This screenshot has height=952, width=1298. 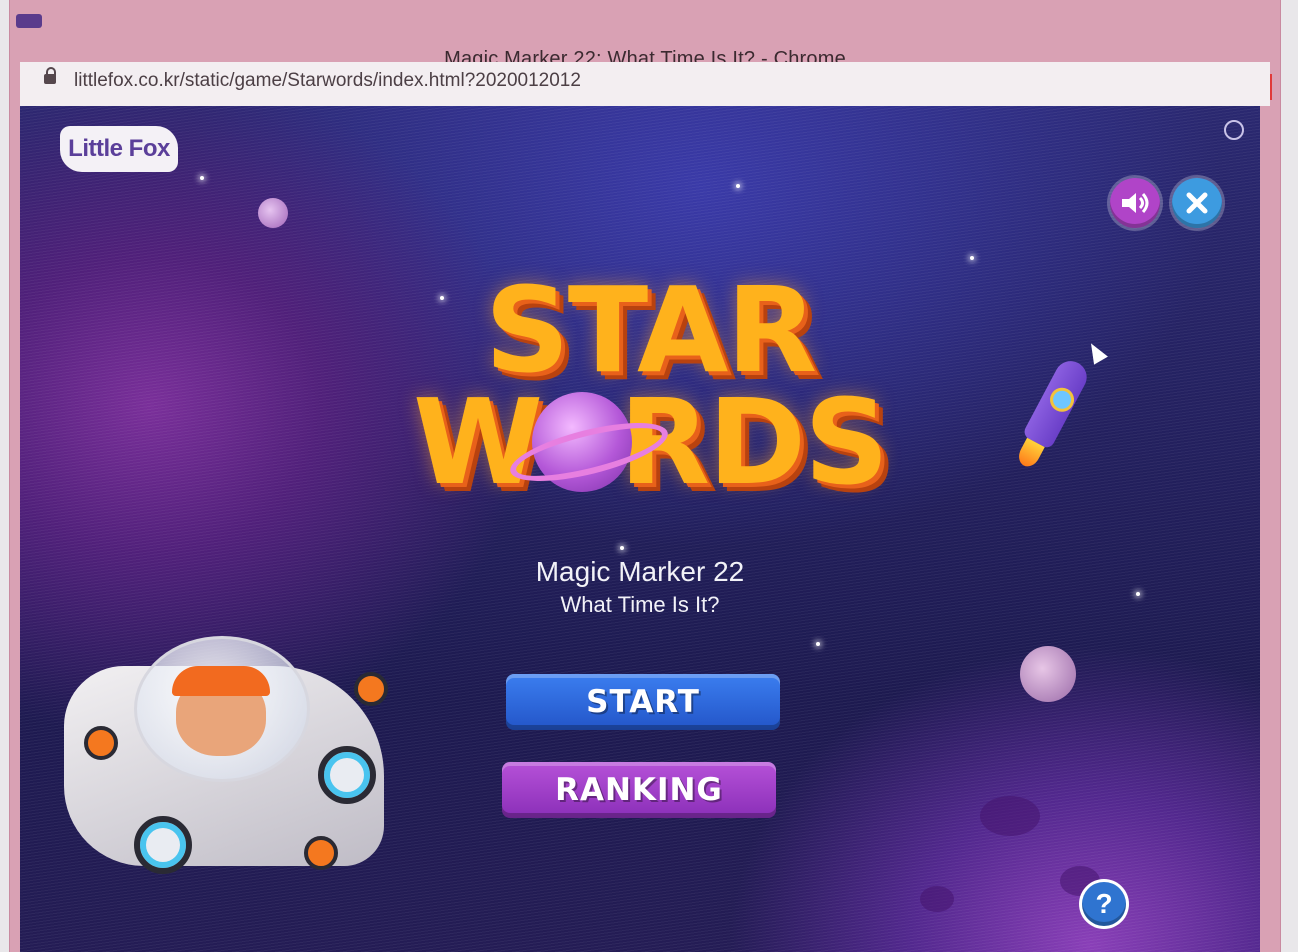 I want to click on close-icon, so click(x=1197, y=203).